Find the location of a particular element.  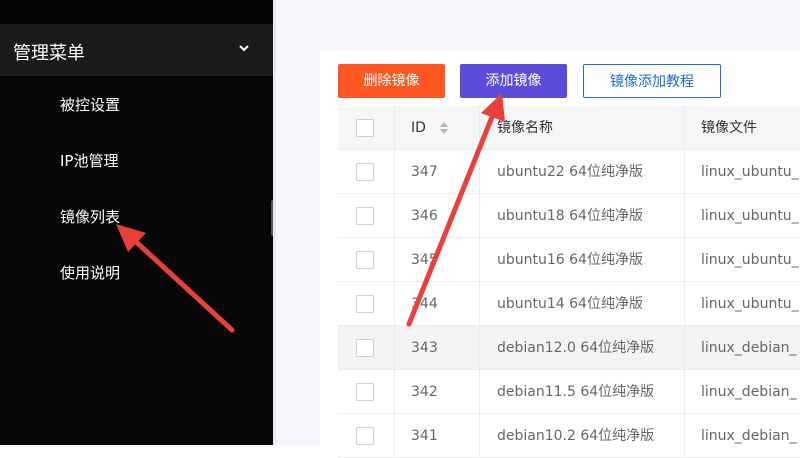

main-edge is located at coordinates (274, 222).